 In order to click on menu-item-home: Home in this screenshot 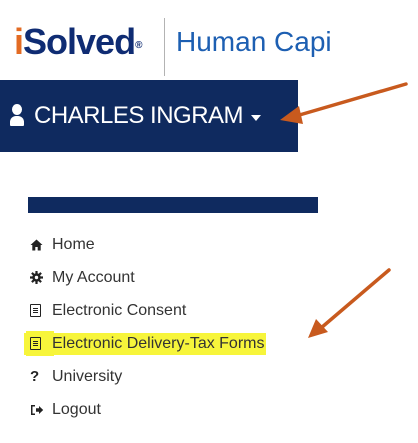, I will do `click(180, 244)`.